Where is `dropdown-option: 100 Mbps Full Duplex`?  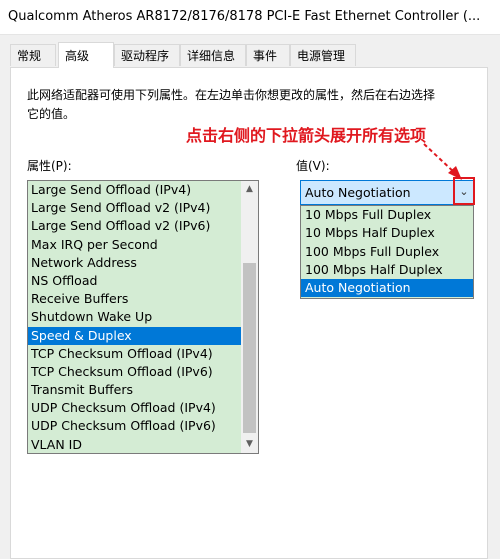 dropdown-option: 100 Mbps Full Duplex is located at coordinates (387, 252).